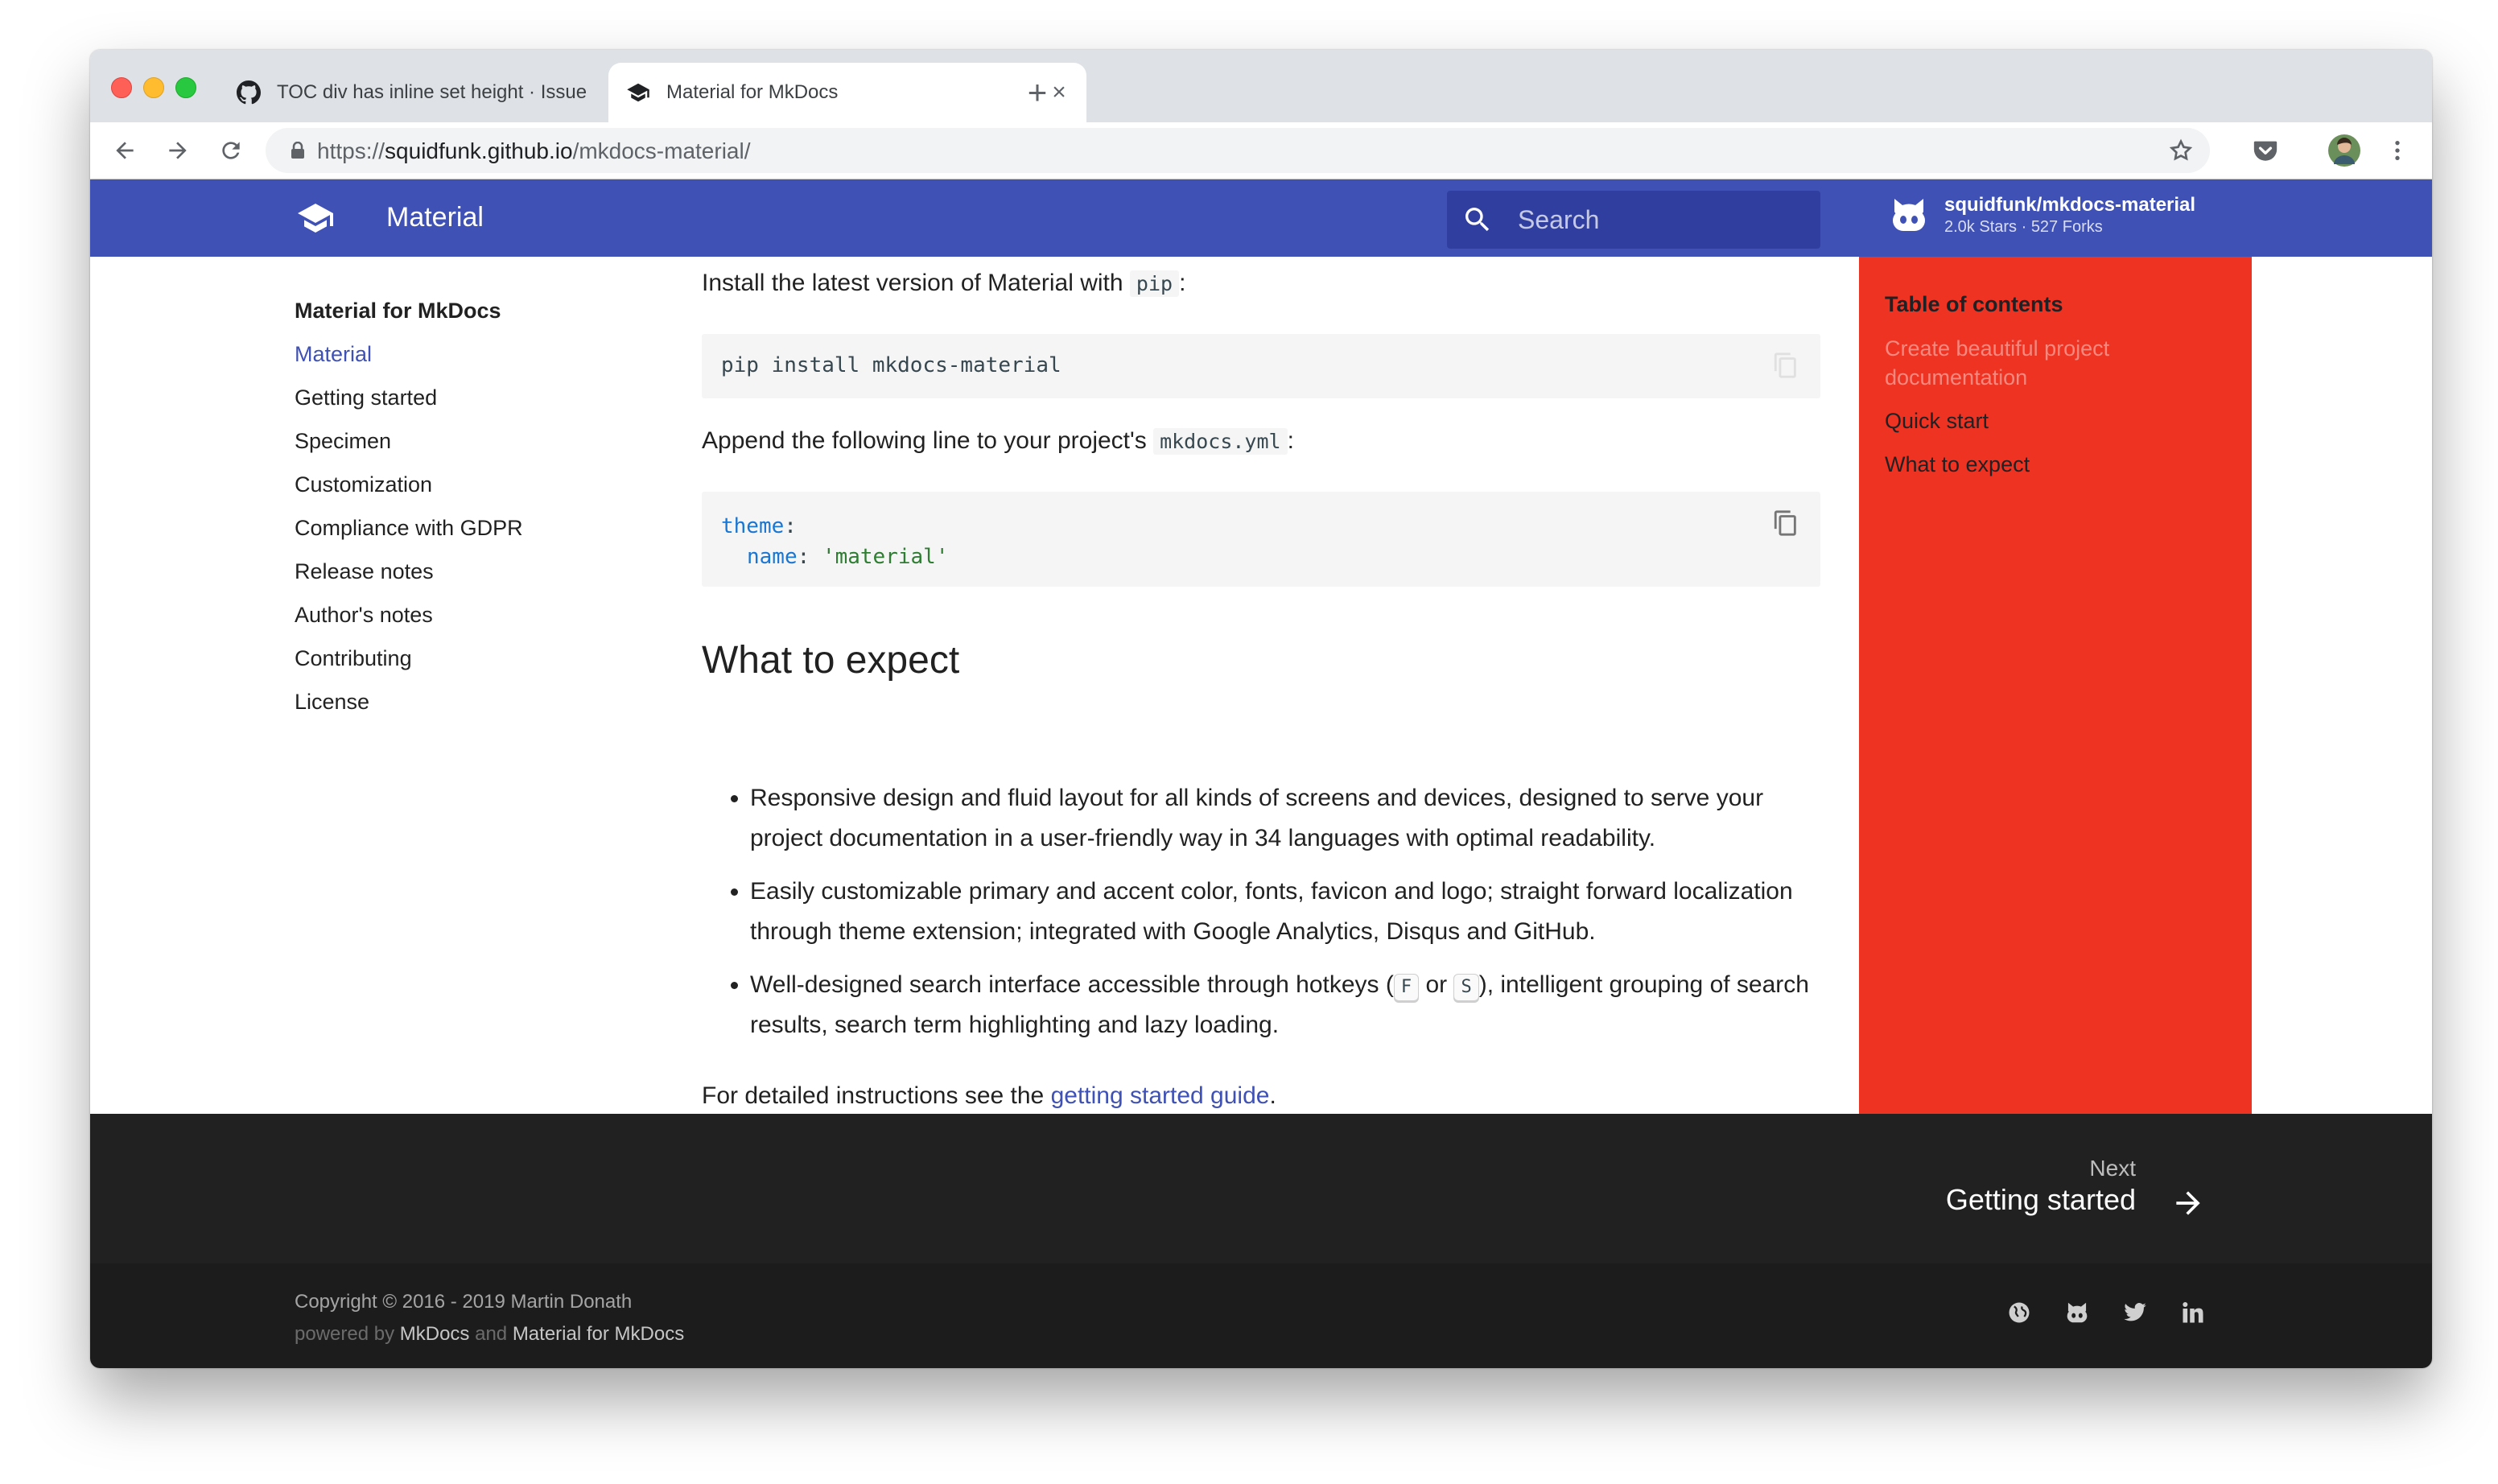  Describe the element at coordinates (2112, 1168) in the screenshot. I see `next-label: Next` at that location.